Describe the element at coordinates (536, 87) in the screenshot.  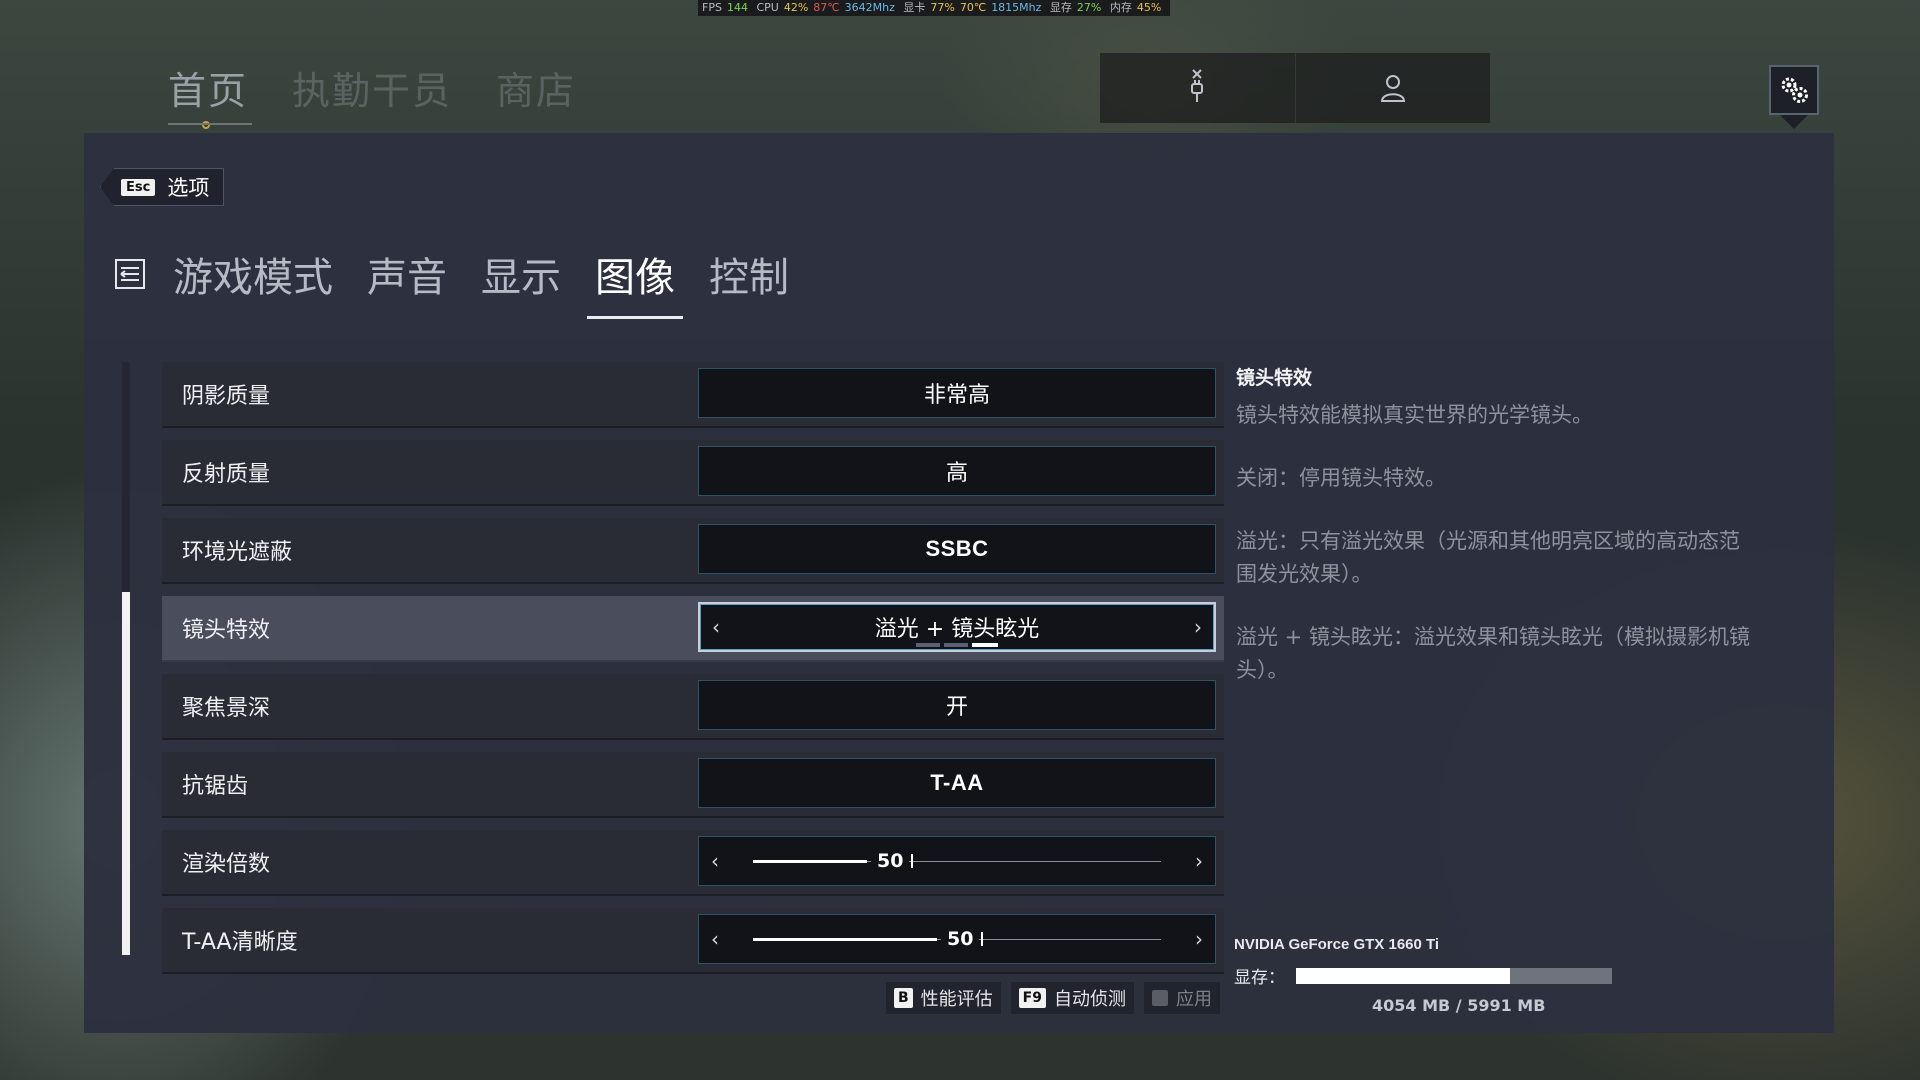
I see `nav-shop: 商店` at that location.